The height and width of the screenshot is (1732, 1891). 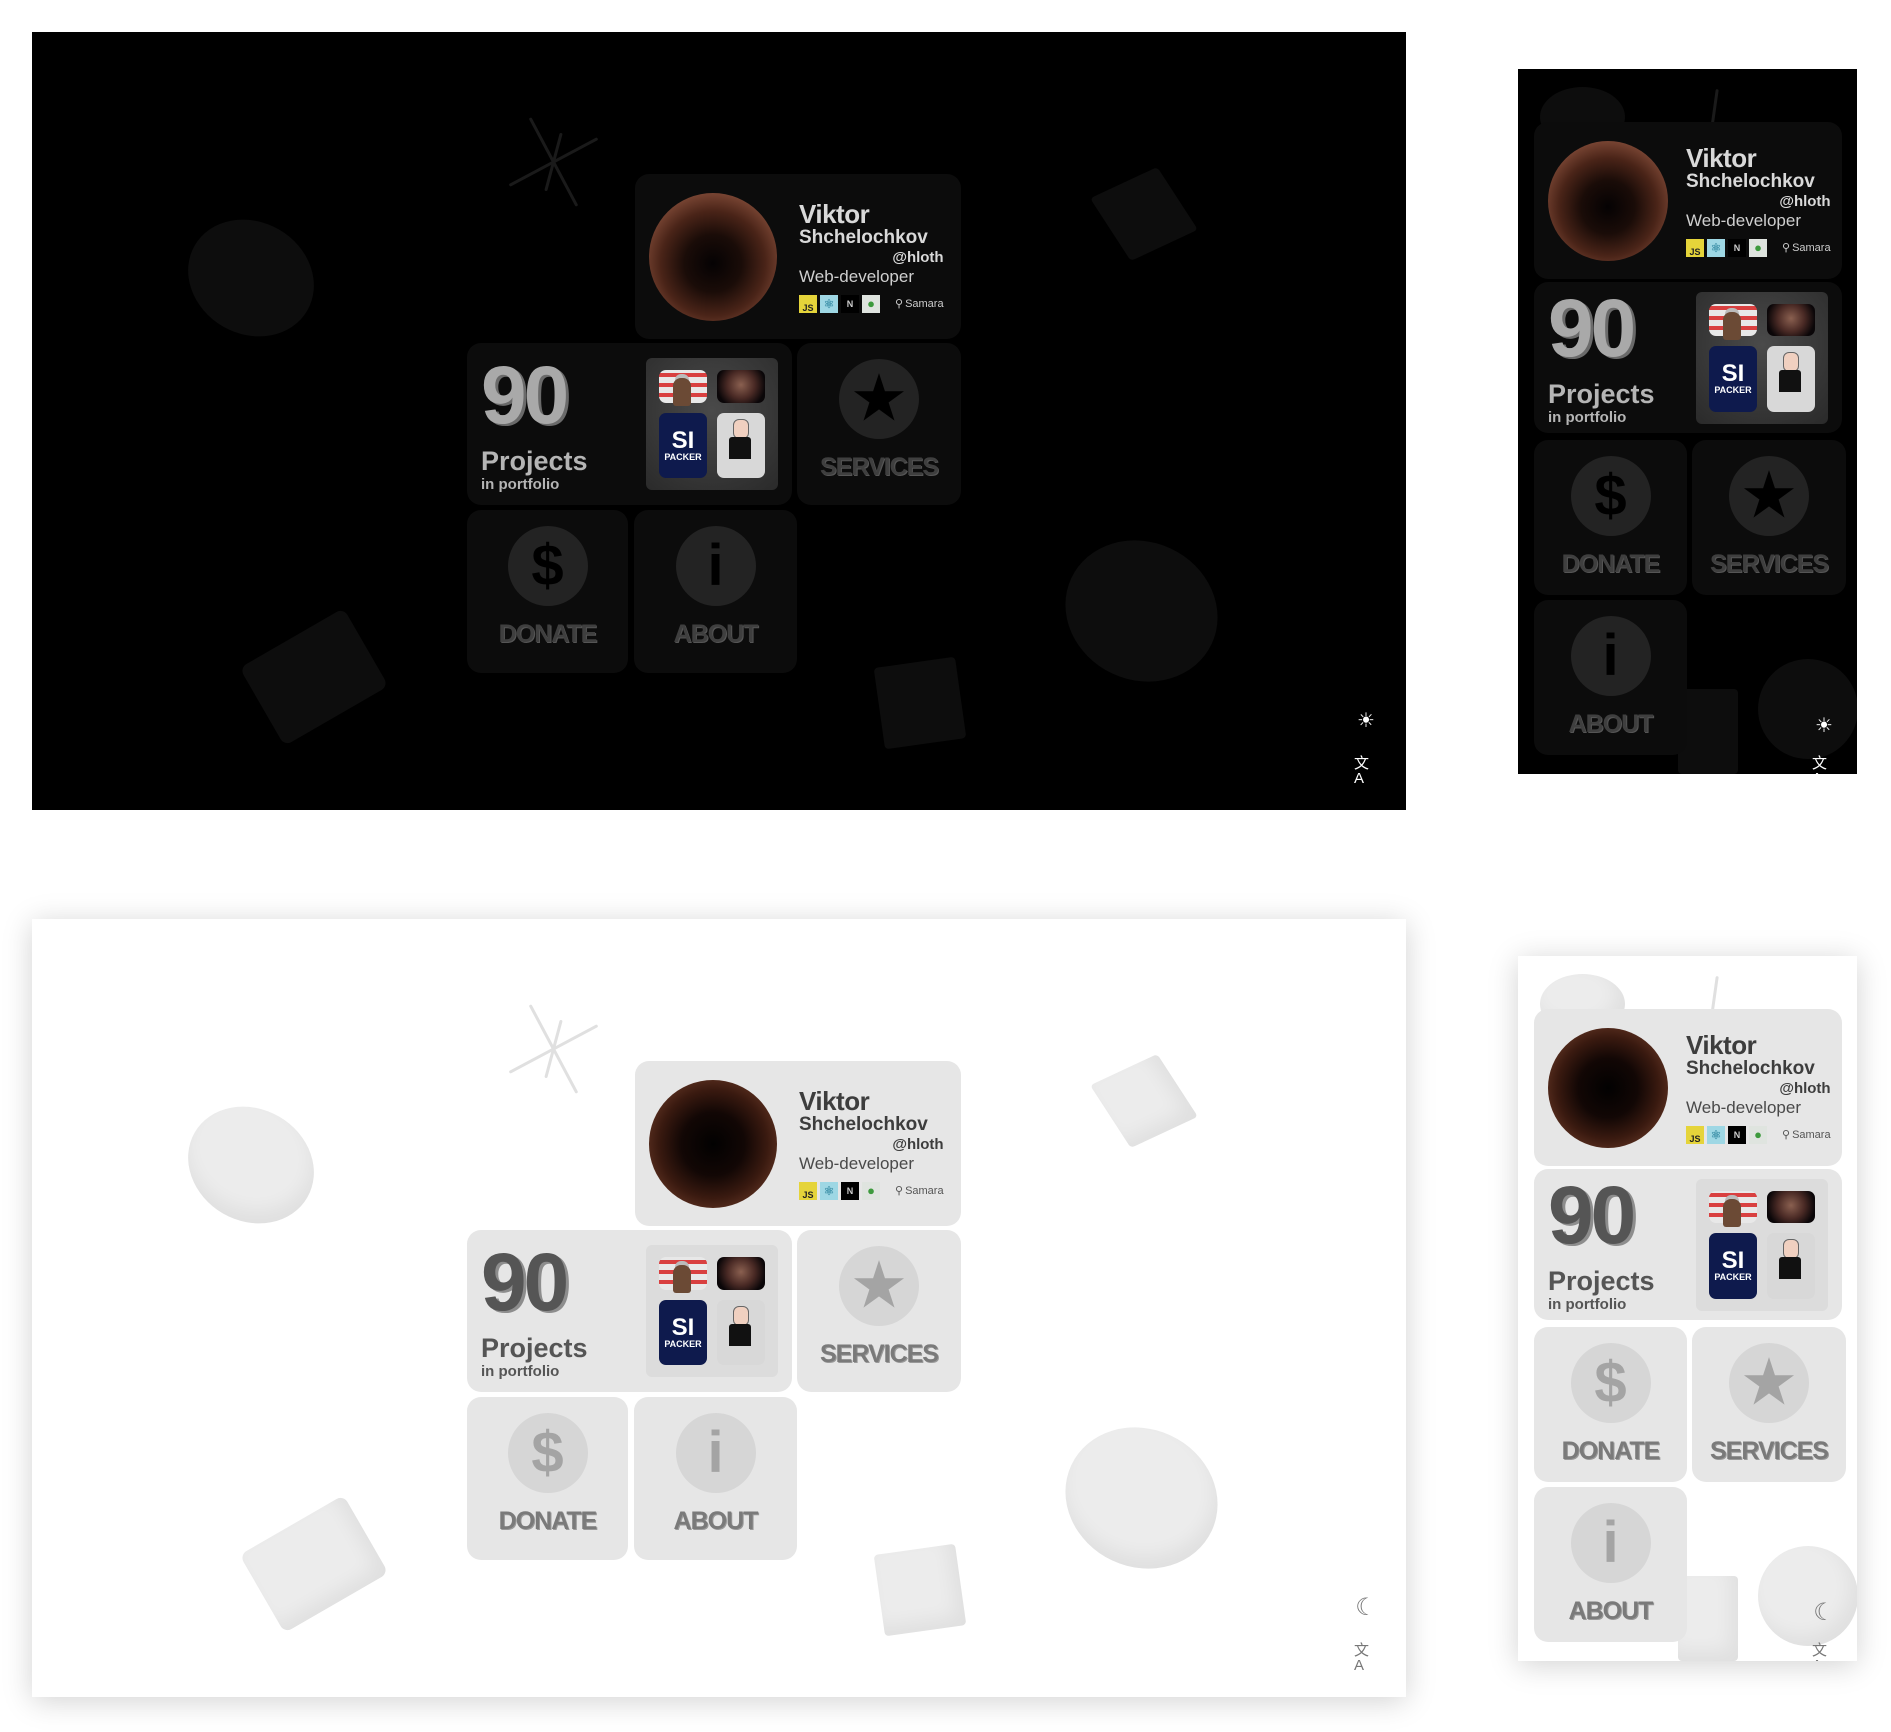 I want to click on avatar, so click(x=713, y=1143).